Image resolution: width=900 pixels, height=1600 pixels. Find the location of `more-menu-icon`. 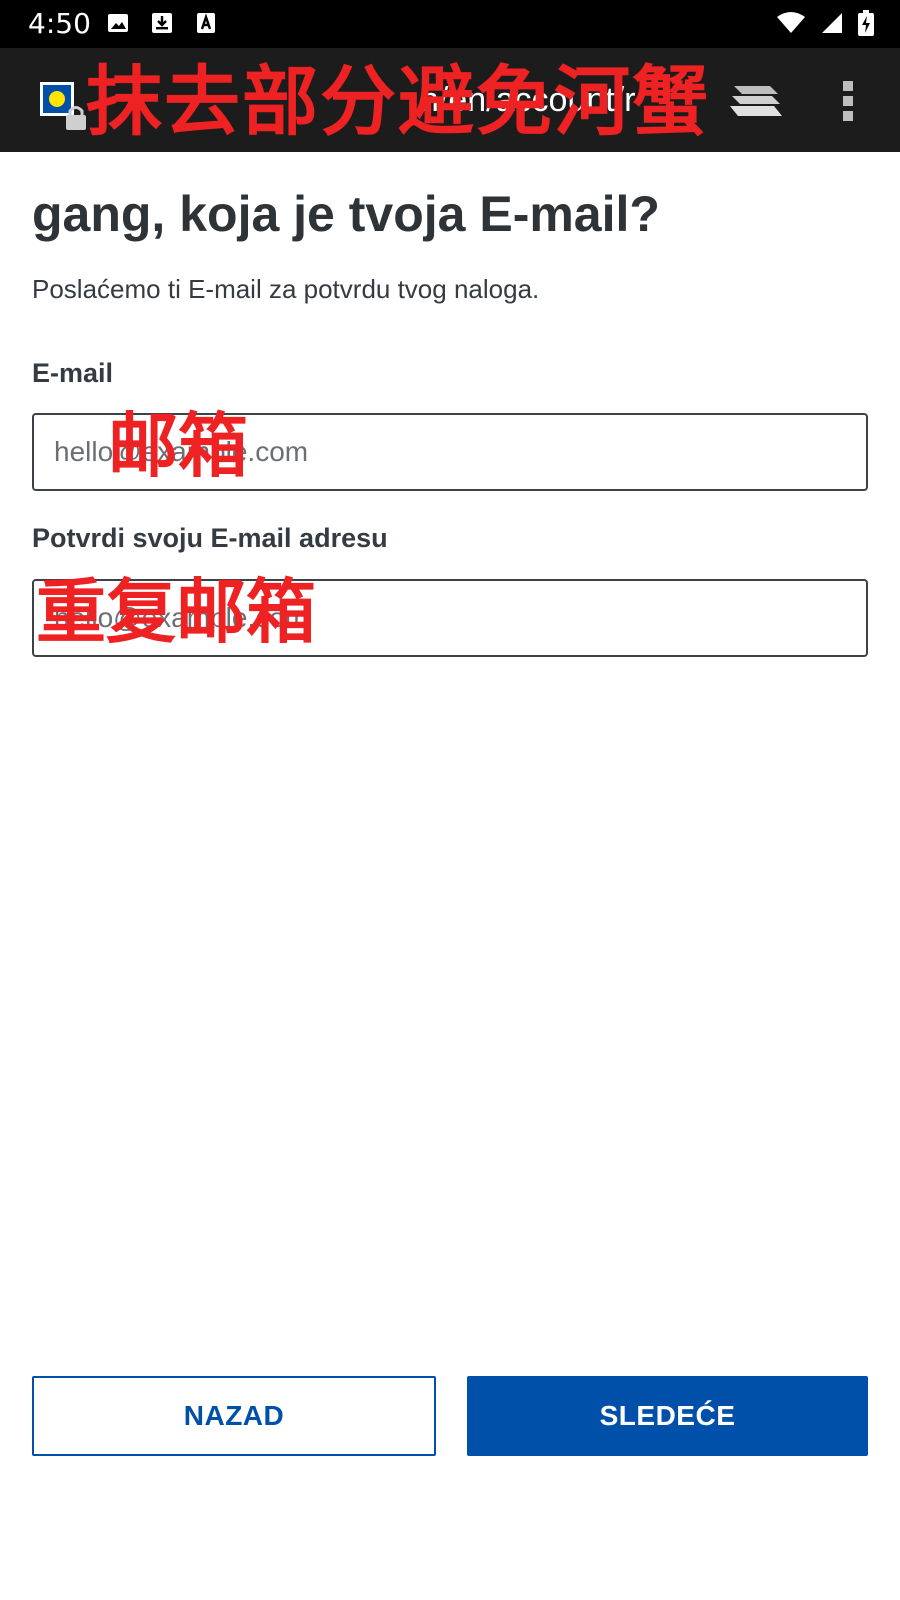

more-menu-icon is located at coordinates (848, 101).